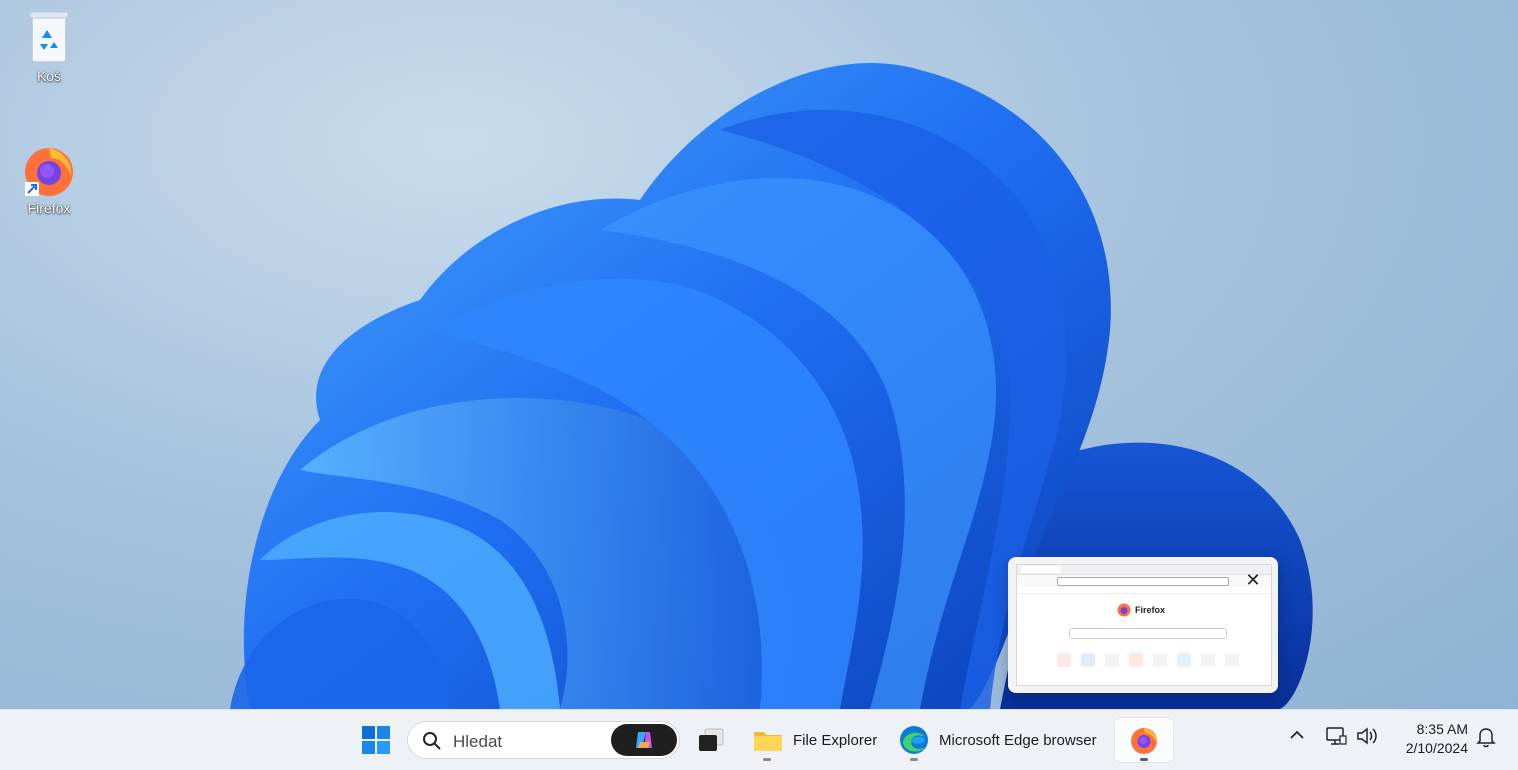  I want to click on chevron-up-icon, so click(1297, 734).